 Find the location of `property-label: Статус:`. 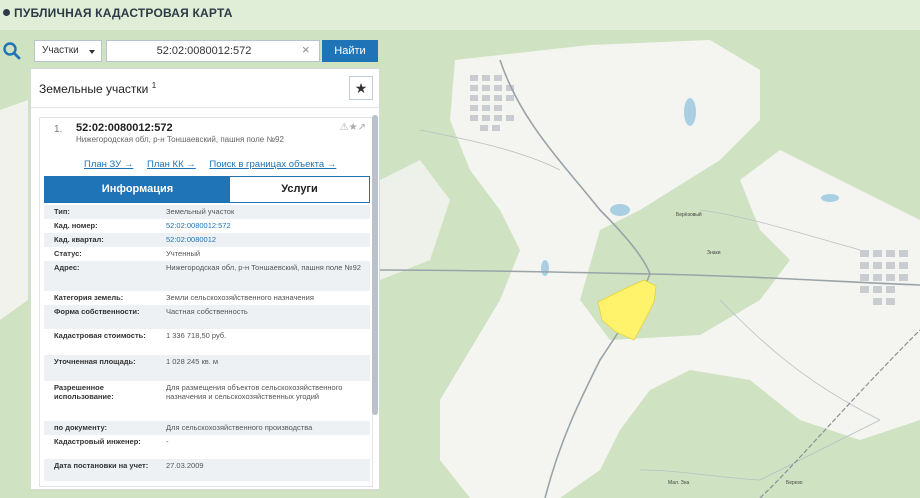

property-label: Статус: is located at coordinates (68, 253).